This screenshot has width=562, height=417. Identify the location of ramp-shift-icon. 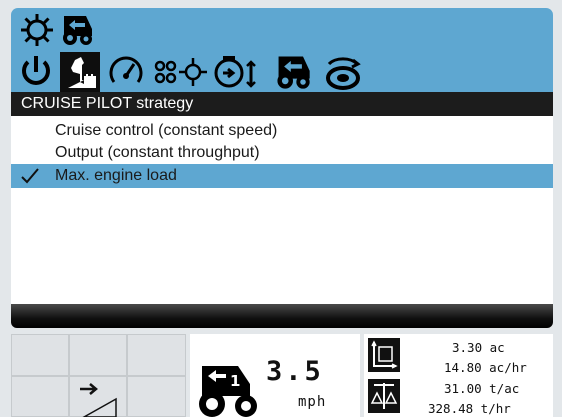
(98, 400).